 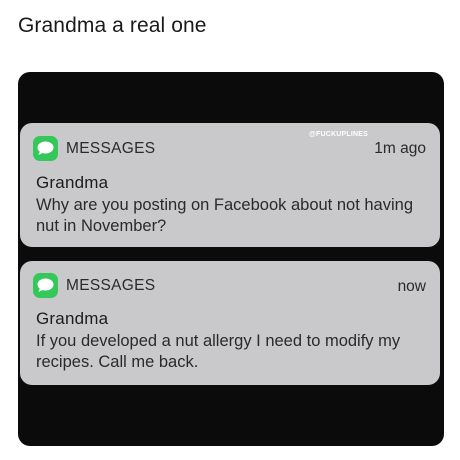 I want to click on watermark-text: @FUCKUPLINES, so click(x=338, y=134).